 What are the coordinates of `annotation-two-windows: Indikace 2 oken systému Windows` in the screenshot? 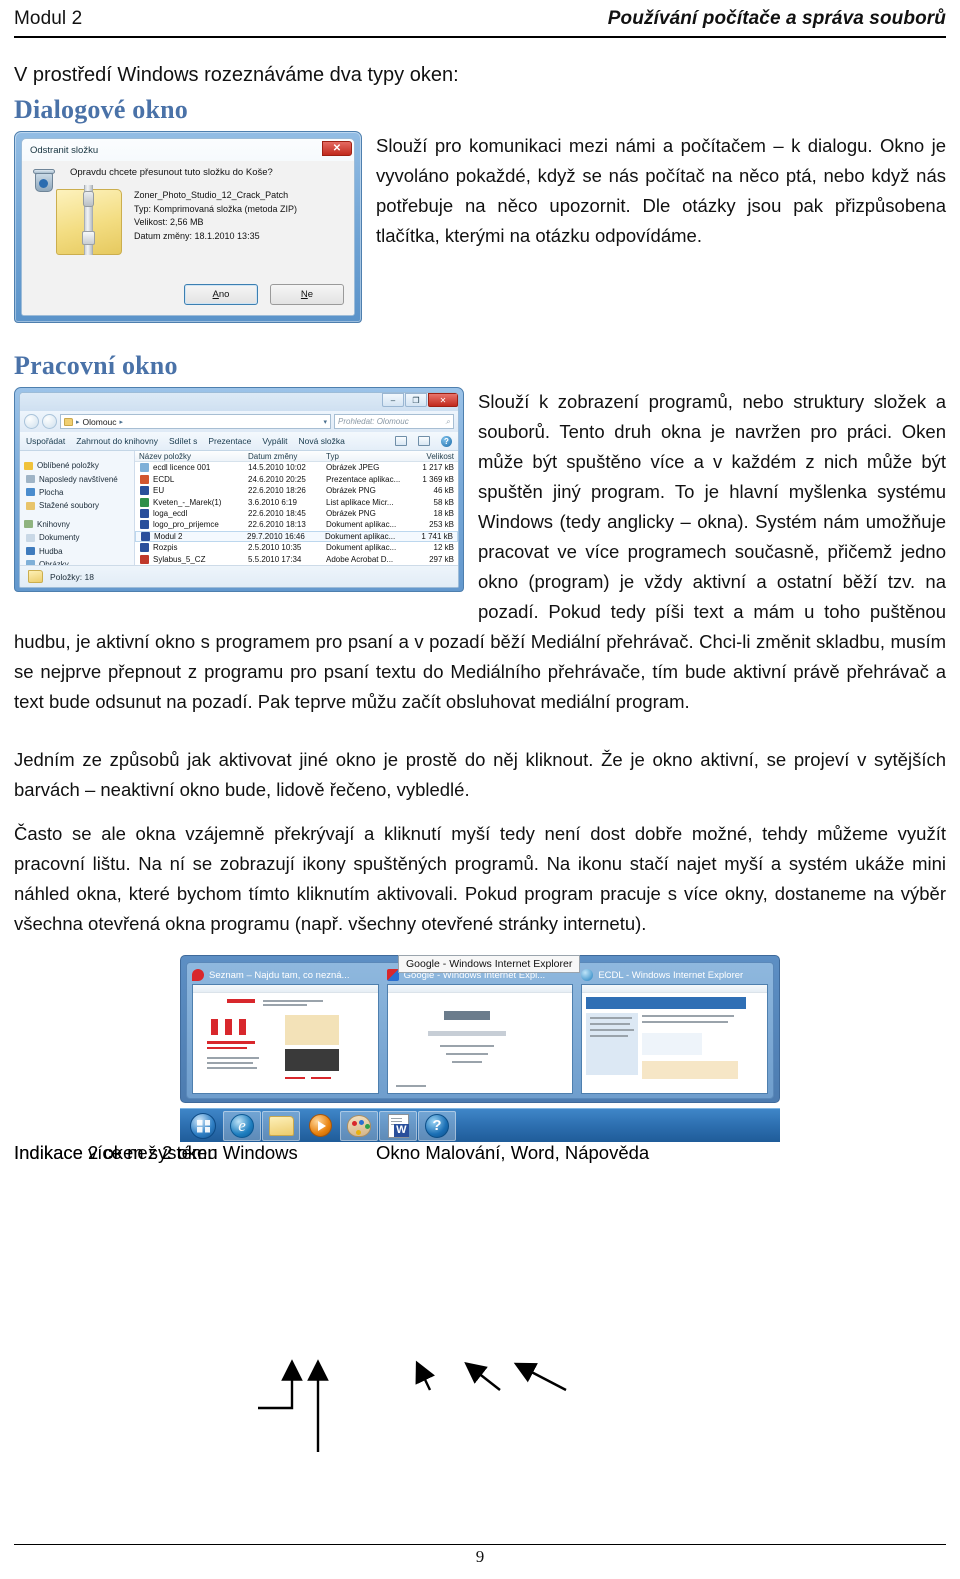 It's located at (156, 1153).